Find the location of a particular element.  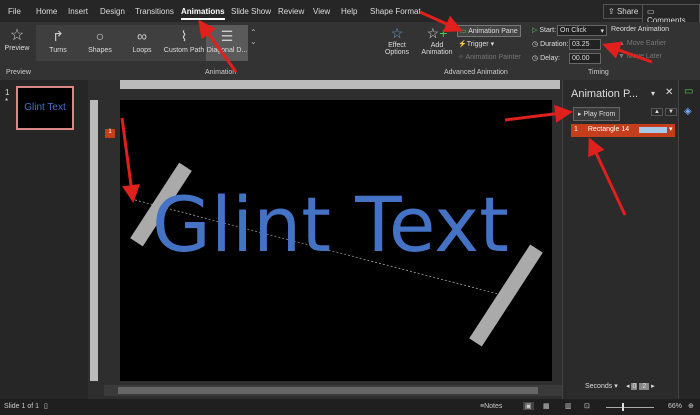

gallery-loops: ∞ Loops is located at coordinates (142, 43).